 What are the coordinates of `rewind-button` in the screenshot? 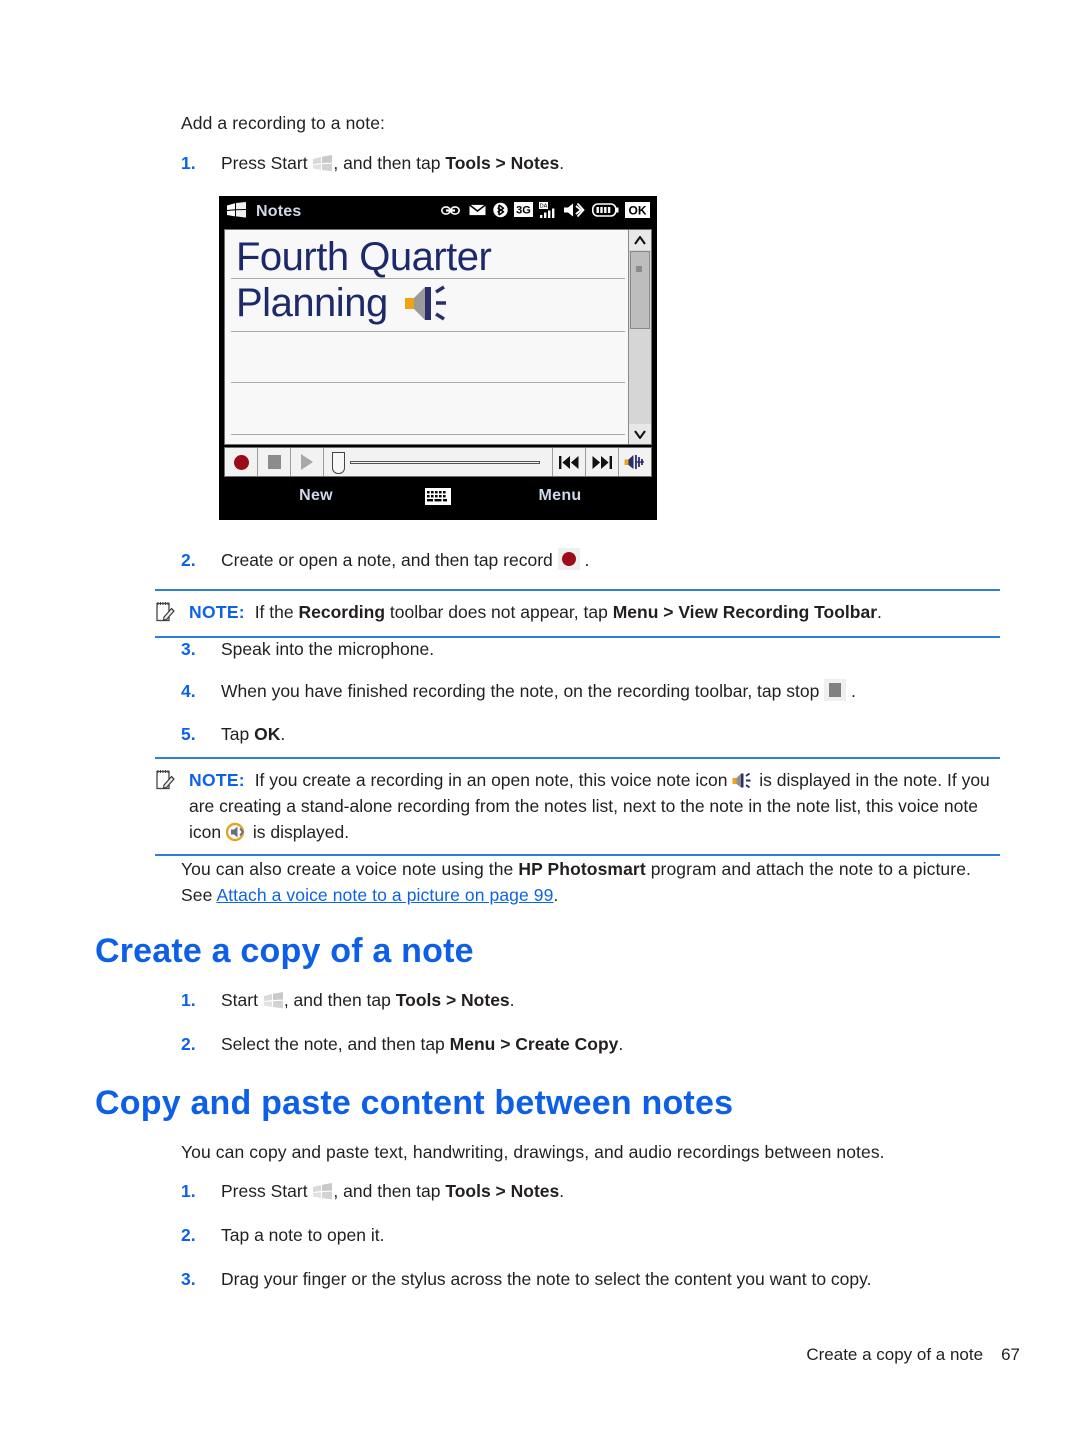 It's located at (569, 462).